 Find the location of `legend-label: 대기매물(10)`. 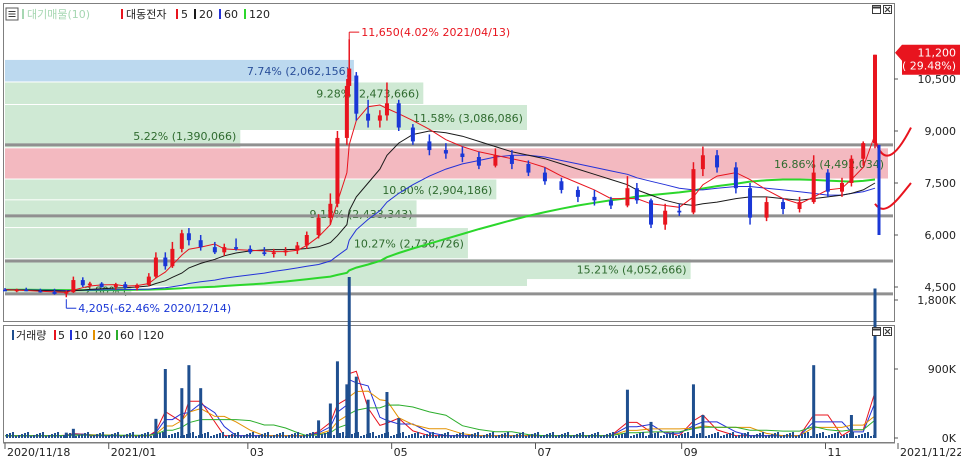

legend-label: 대기매물(10) is located at coordinates (58, 14).